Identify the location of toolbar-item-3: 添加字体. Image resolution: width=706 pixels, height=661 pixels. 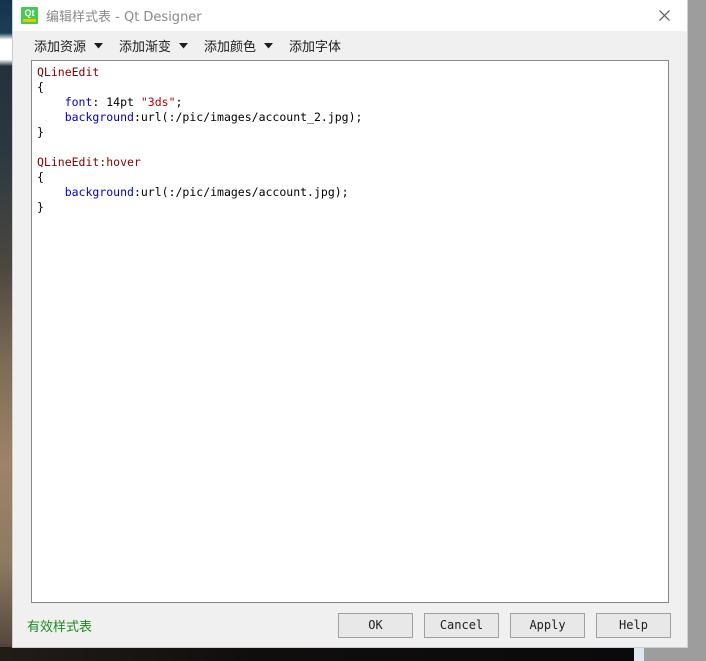
(315, 46).